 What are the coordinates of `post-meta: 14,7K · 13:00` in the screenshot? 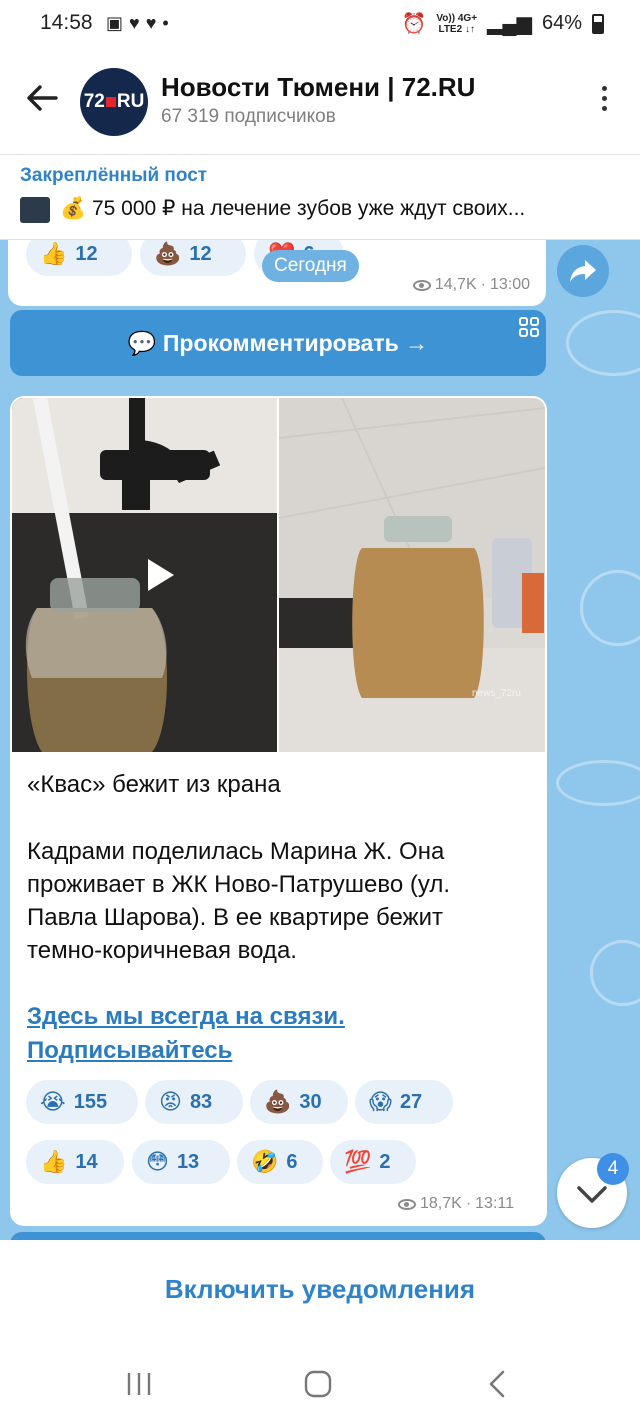 It's located at (471, 285).